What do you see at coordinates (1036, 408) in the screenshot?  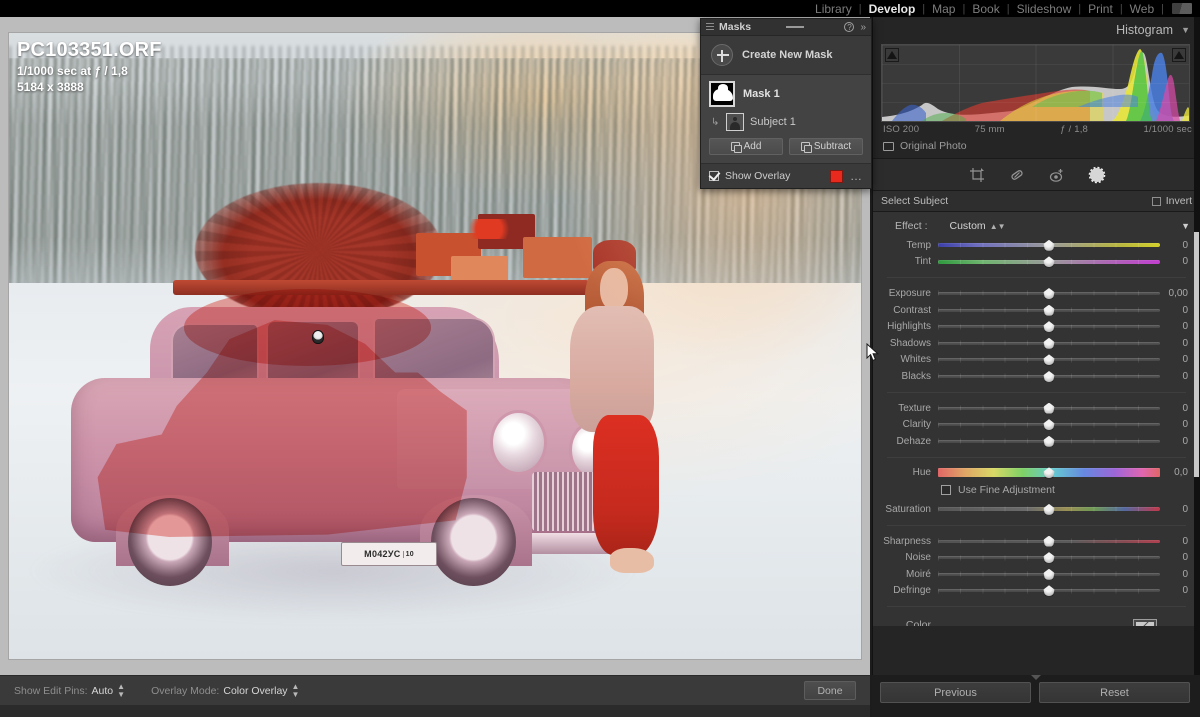 I see `slider-row-texture: Texture 0` at bounding box center [1036, 408].